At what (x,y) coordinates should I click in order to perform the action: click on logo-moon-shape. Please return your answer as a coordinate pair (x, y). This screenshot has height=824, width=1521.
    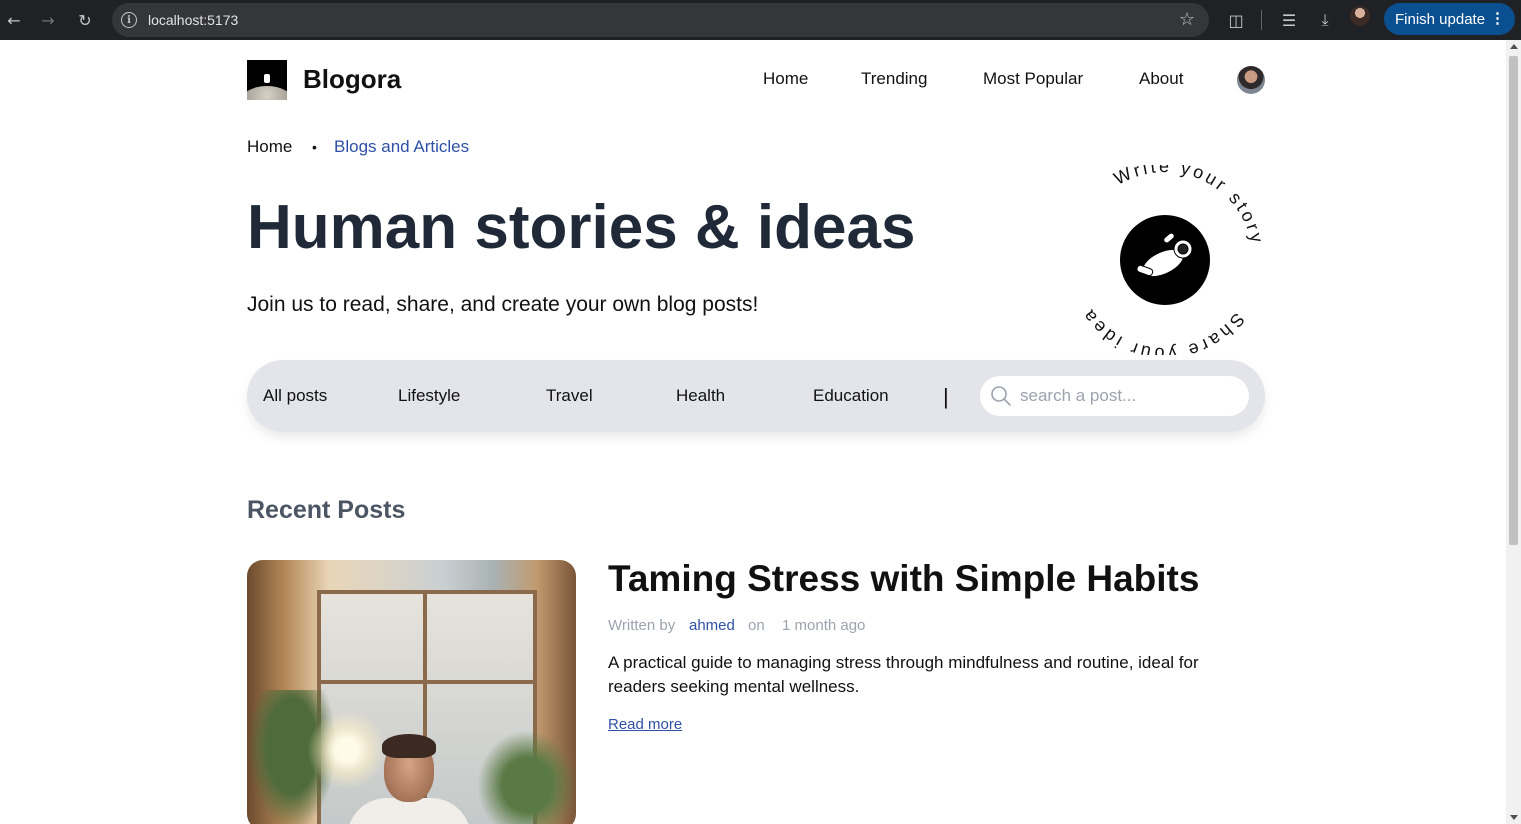
    Looking at the image, I should click on (267, 93).